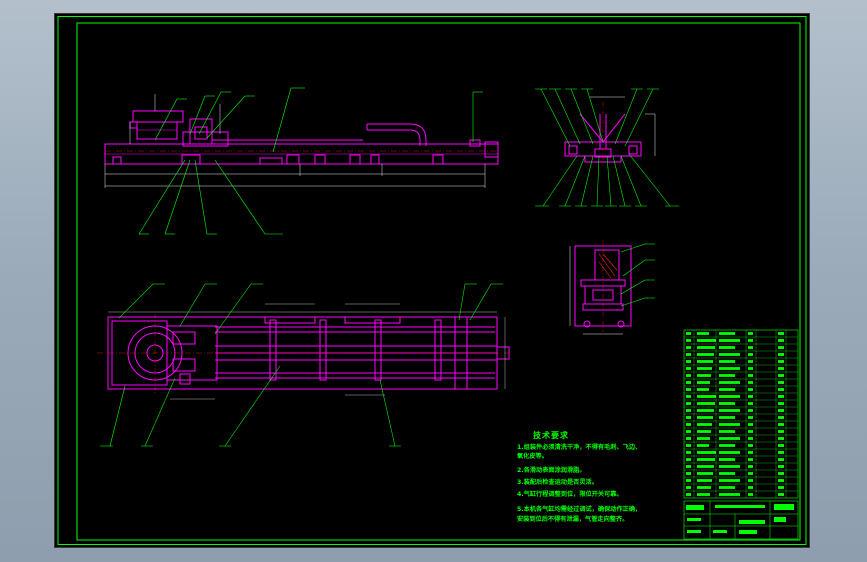  I want to click on top-view, so click(303, 365).